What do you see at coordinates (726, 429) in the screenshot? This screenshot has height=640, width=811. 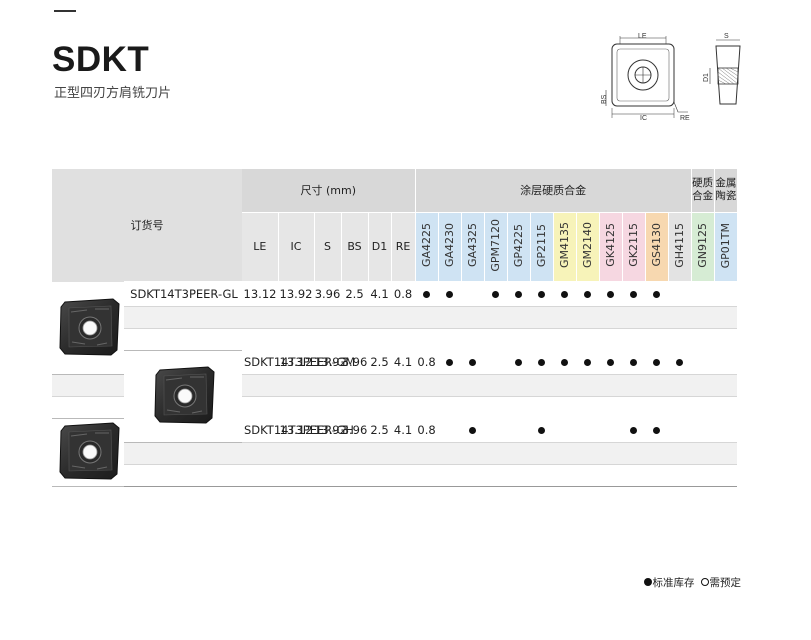 I see `stock-cell-gn9125` at bounding box center [726, 429].